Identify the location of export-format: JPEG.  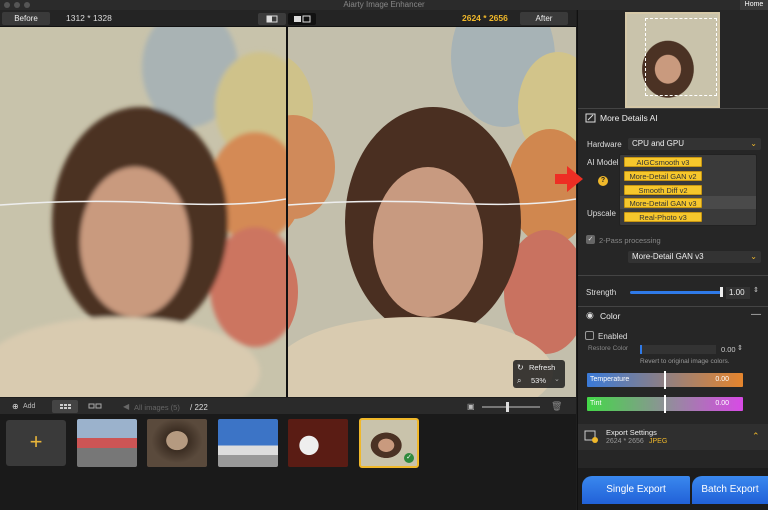
(658, 441).